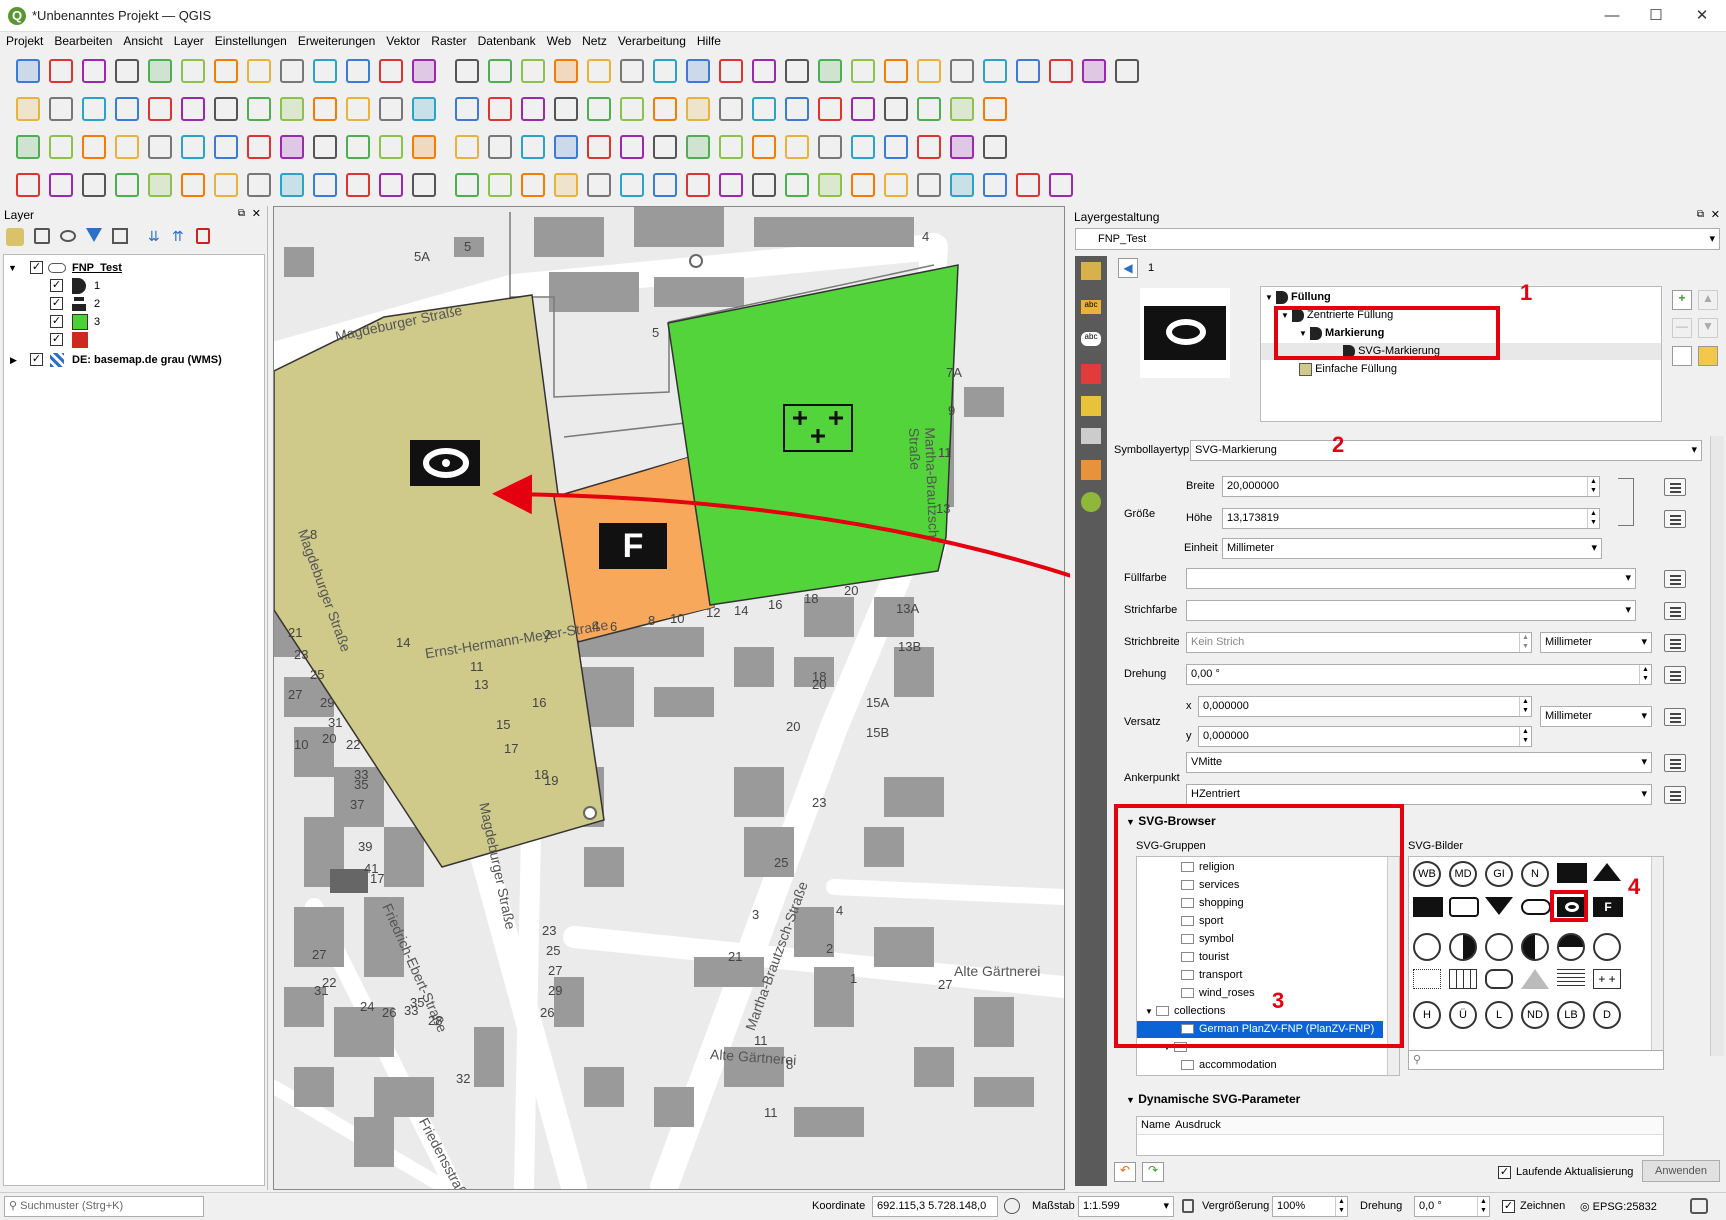  Describe the element at coordinates (1499, 874) in the screenshot. I see `svg-image-gi: GI` at that location.